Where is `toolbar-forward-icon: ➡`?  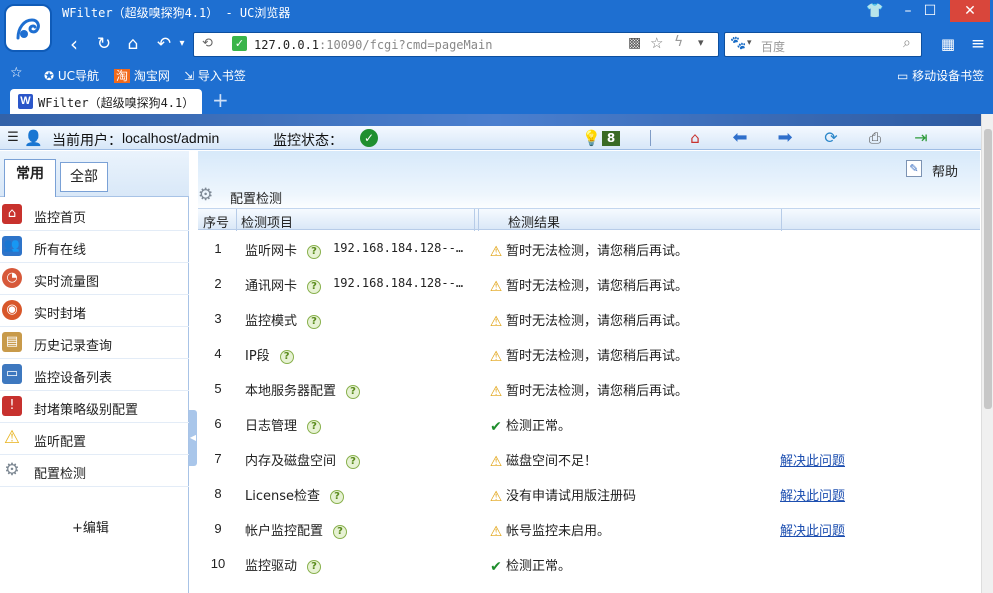
toolbar-forward-icon: ➡ is located at coordinates (785, 138).